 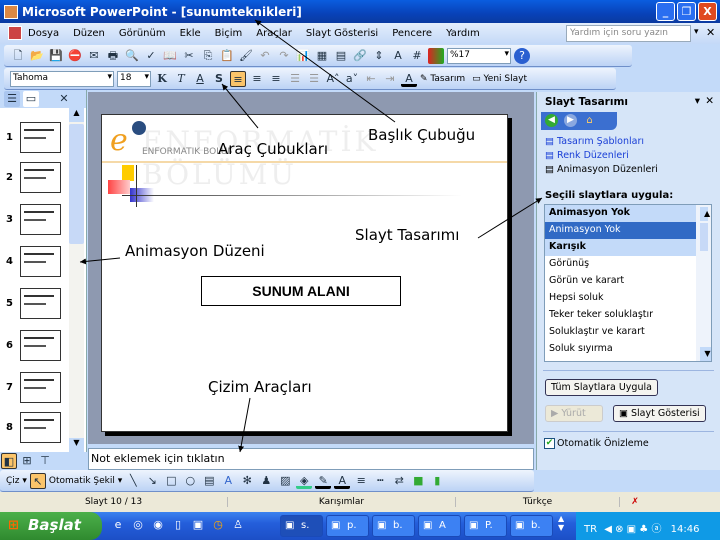 What do you see at coordinates (240, 106) in the screenshot?
I see `arrow-toolbars` at bounding box center [240, 106].